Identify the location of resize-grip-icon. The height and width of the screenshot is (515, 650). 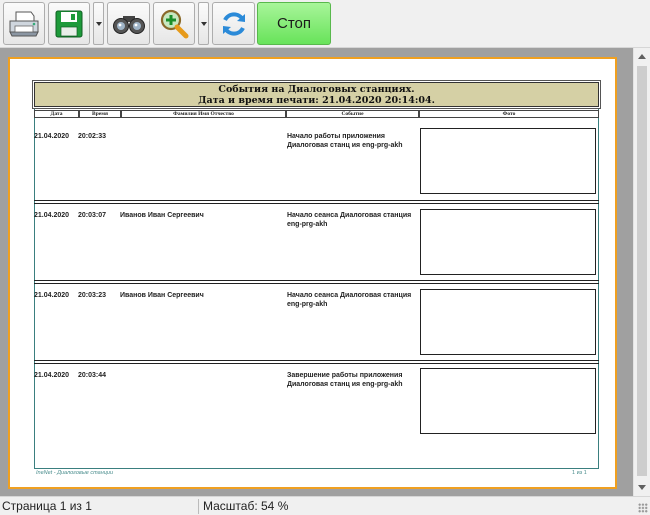
(643, 508).